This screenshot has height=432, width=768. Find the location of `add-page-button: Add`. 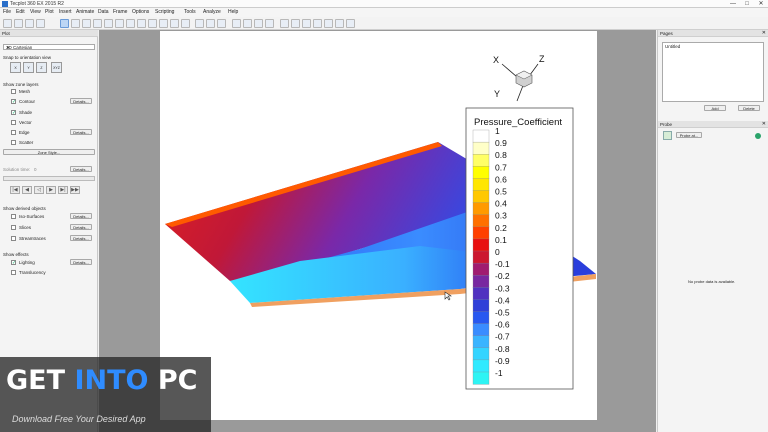

add-page-button: Add is located at coordinates (715, 108).